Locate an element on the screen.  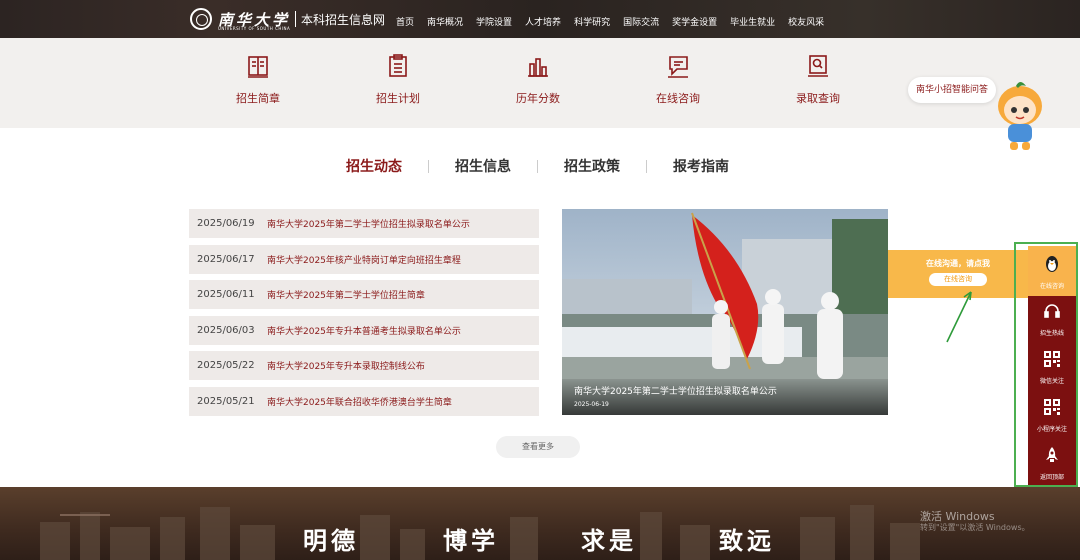
quick-link-admission-guide: 招生简章 is located at coordinates (258, 80).